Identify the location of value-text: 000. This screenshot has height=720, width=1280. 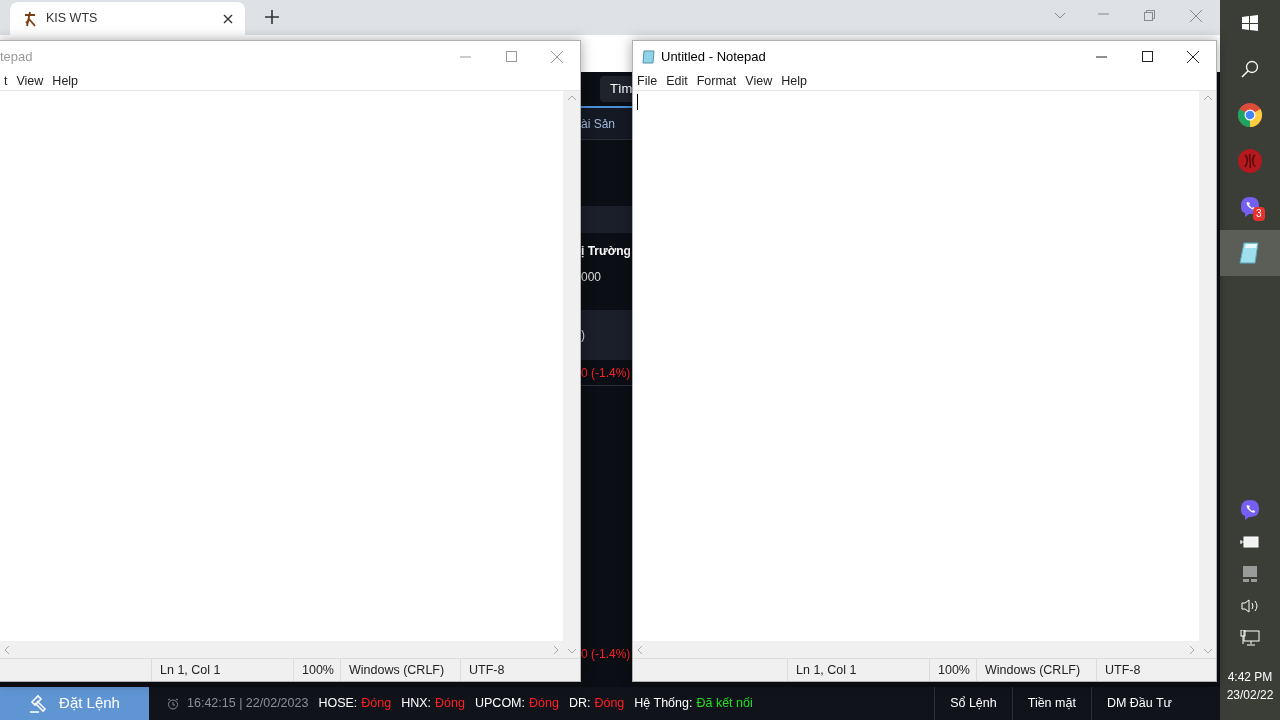
(592, 277).